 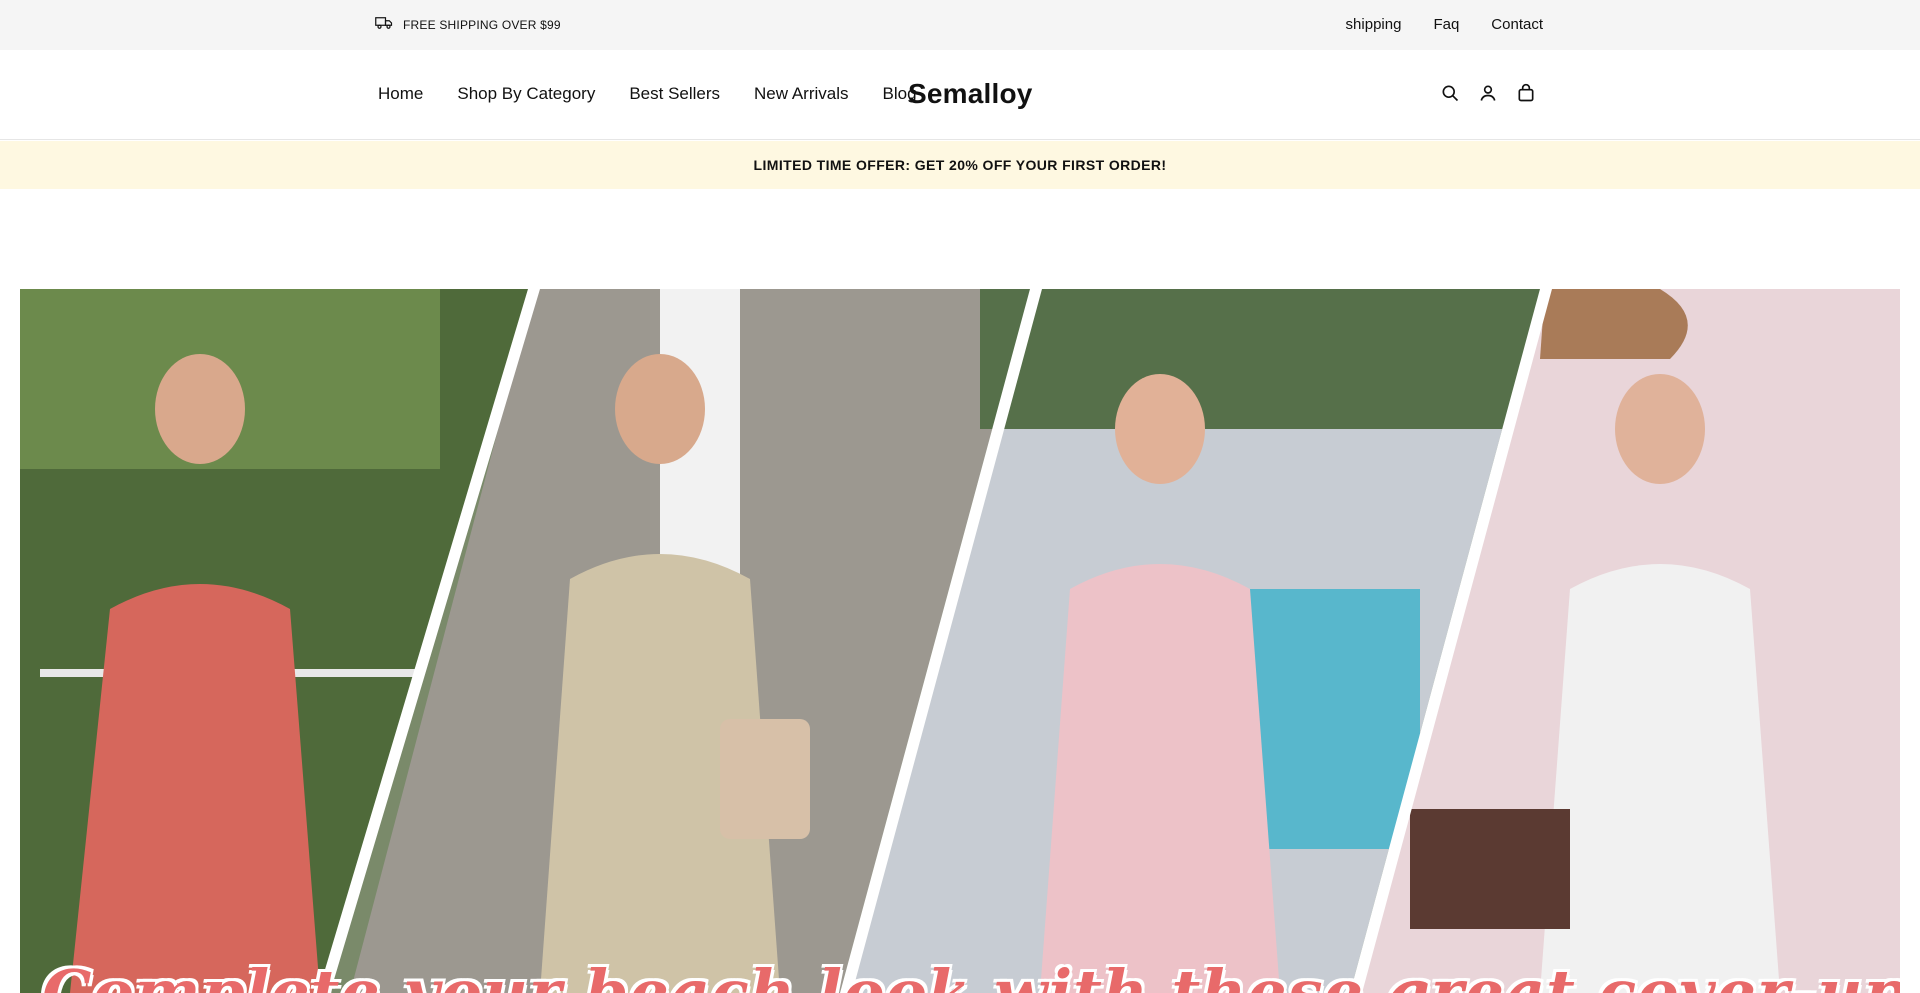 I want to click on header-icons, so click(x=1488, y=93).